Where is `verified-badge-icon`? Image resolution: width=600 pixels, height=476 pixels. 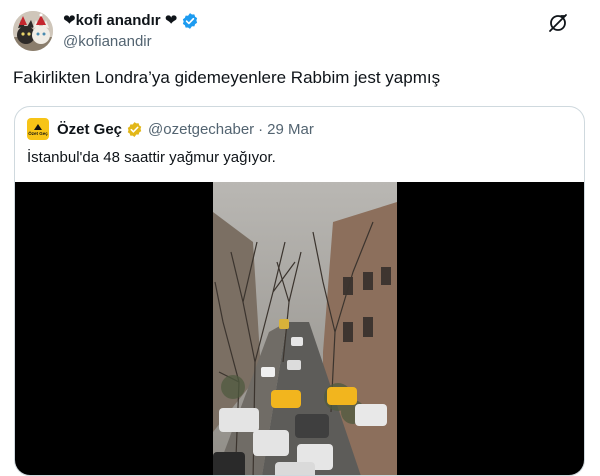
verified-badge-icon is located at coordinates (190, 21).